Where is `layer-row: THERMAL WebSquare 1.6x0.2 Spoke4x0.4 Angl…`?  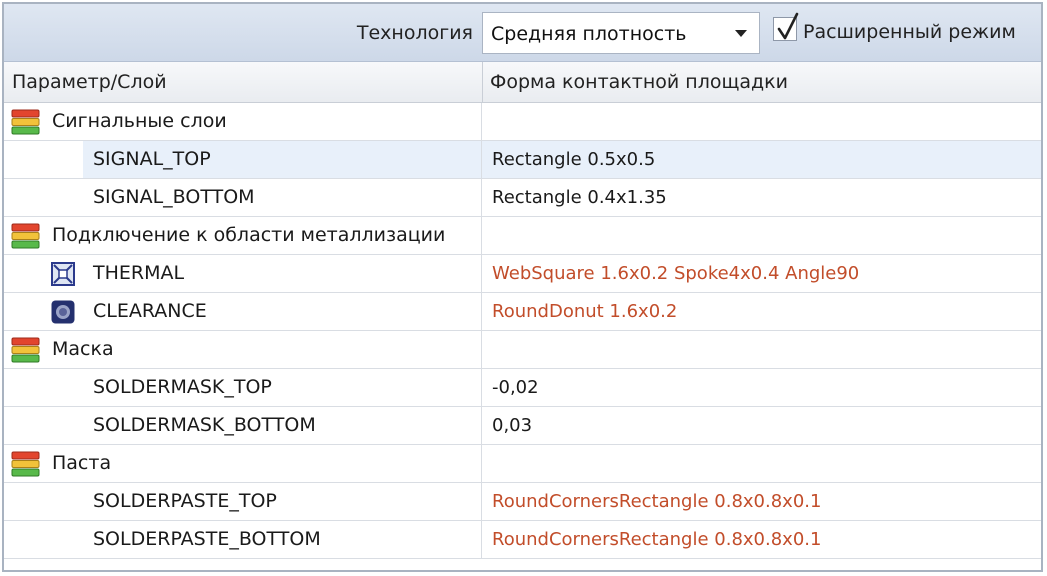 layer-row: THERMAL WebSquare 1.6x0.2 Spoke4x0.4 Angl… is located at coordinates (522, 274).